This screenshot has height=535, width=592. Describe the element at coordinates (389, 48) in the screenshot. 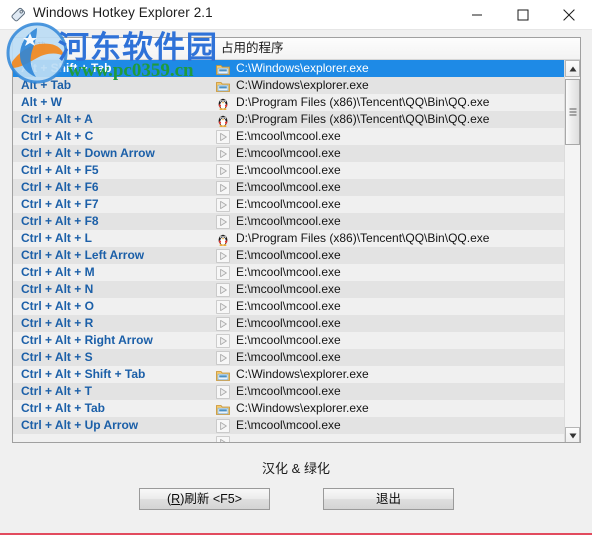

I see `column-header-program: 占用的程序` at that location.